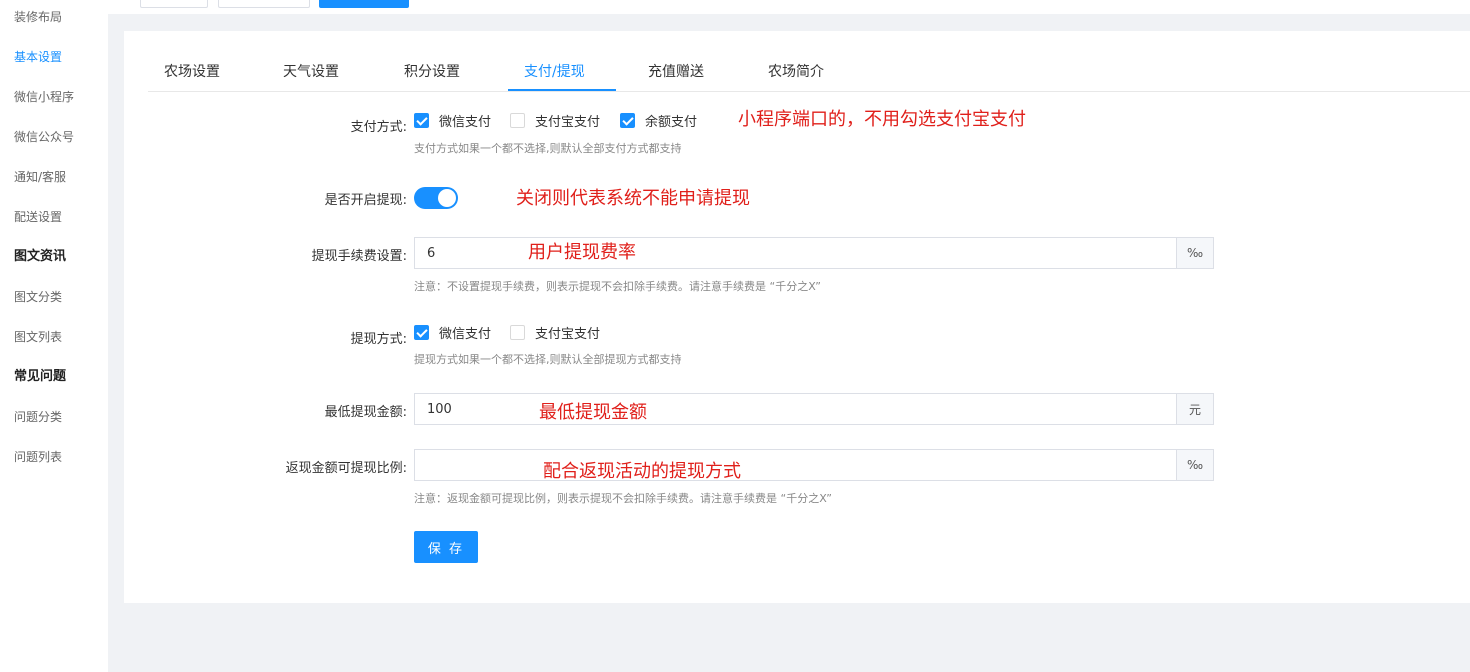  What do you see at coordinates (882, 119) in the screenshot?
I see `annotation-payment: 小程序端口的，不用勾选支付宝支付` at bounding box center [882, 119].